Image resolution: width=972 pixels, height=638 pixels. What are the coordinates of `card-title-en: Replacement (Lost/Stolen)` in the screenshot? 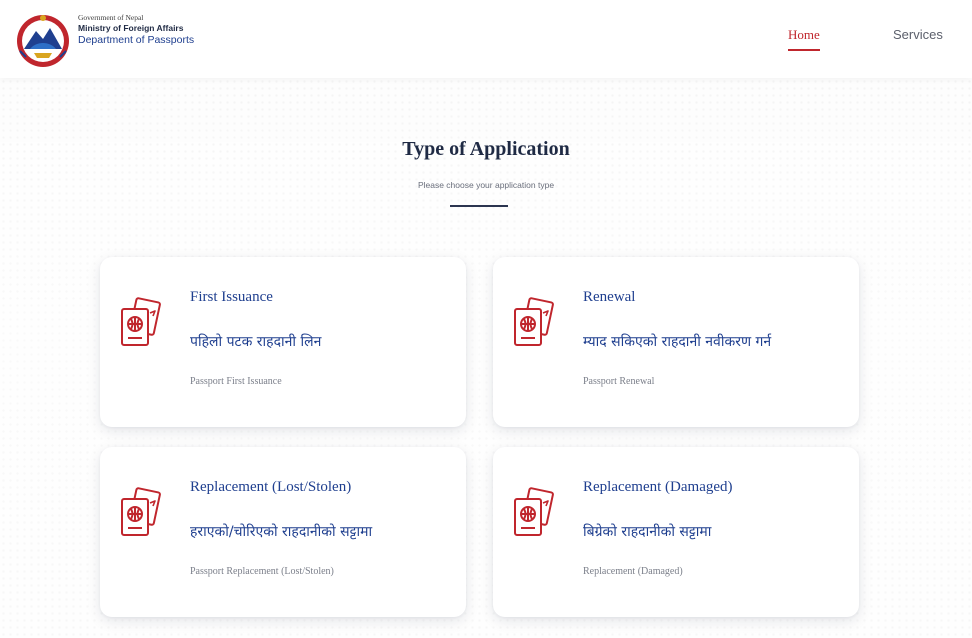 It's located at (271, 487).